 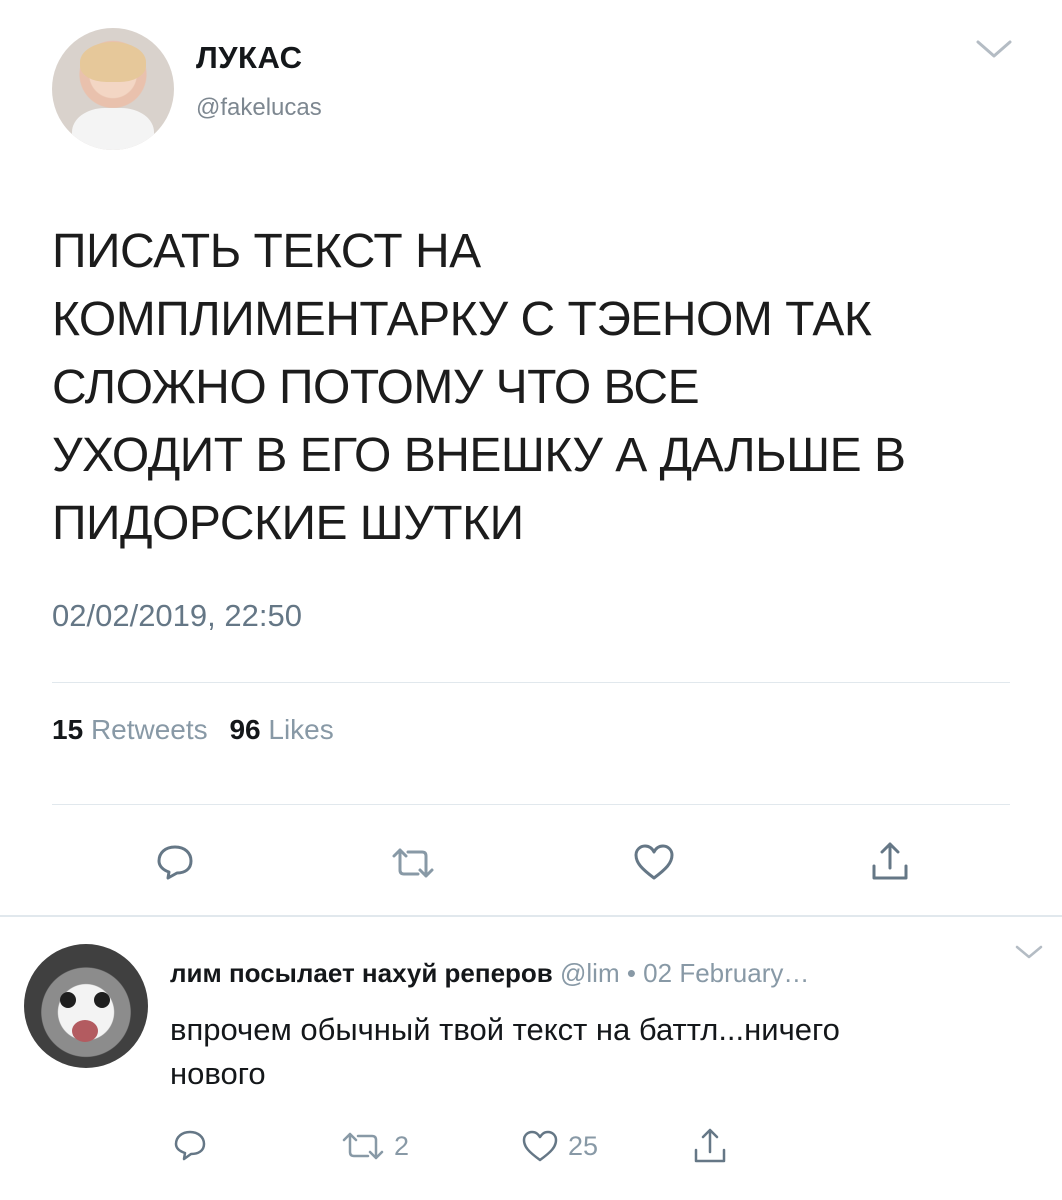 I want to click on reply-author-name: лим посылает нахуй реперов, so click(x=361, y=973).